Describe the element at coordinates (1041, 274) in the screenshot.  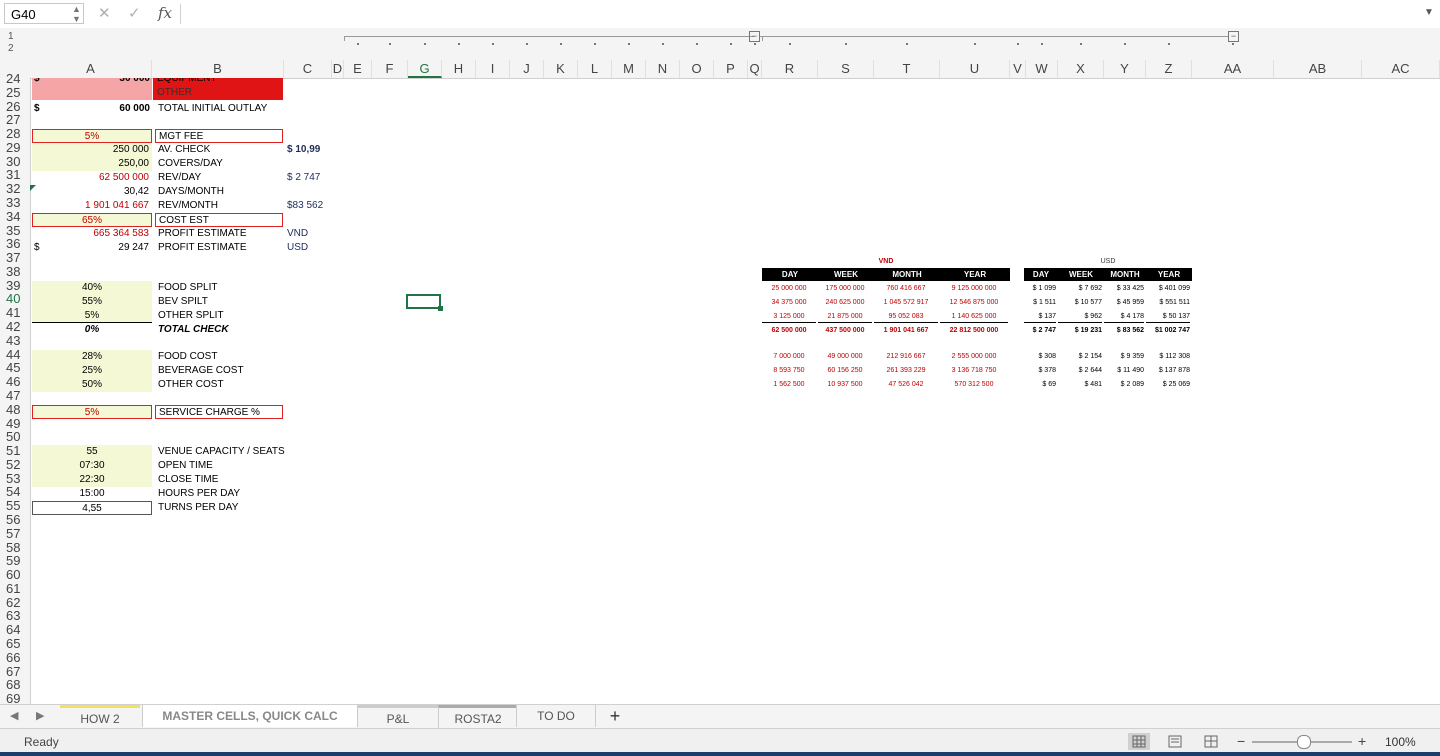
I see `usd-header-day: DAY` at that location.